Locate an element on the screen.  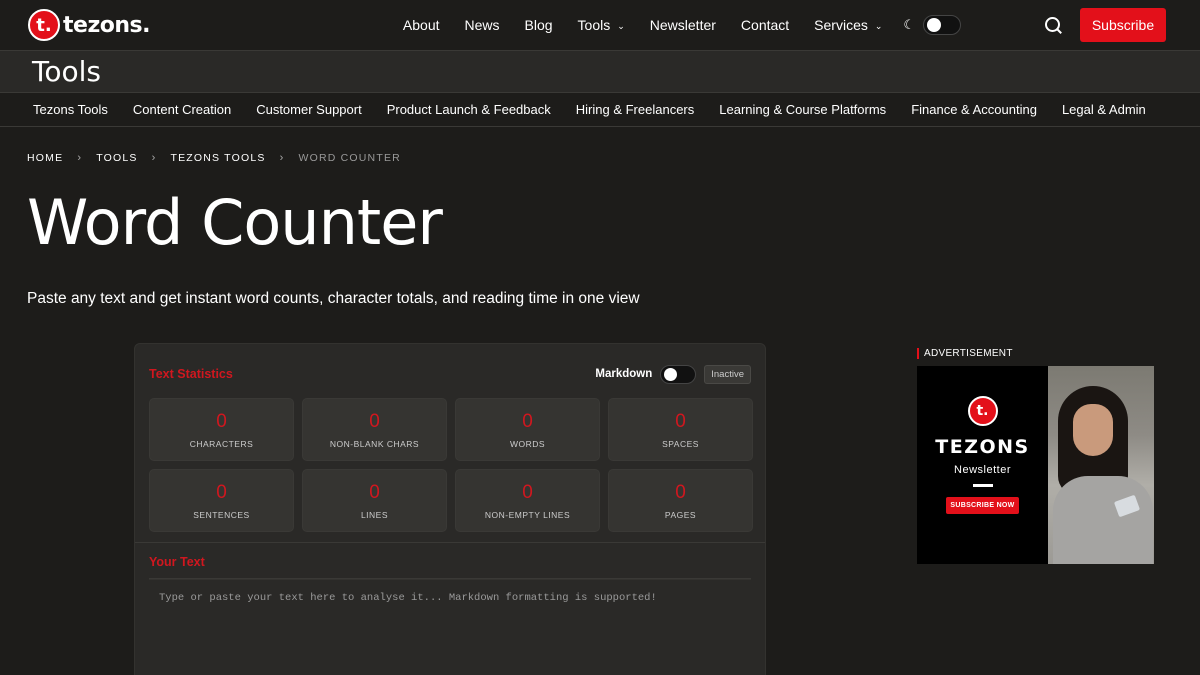
stats-header: Text Statistics Markdown Inactive is located at coordinates (450, 364).